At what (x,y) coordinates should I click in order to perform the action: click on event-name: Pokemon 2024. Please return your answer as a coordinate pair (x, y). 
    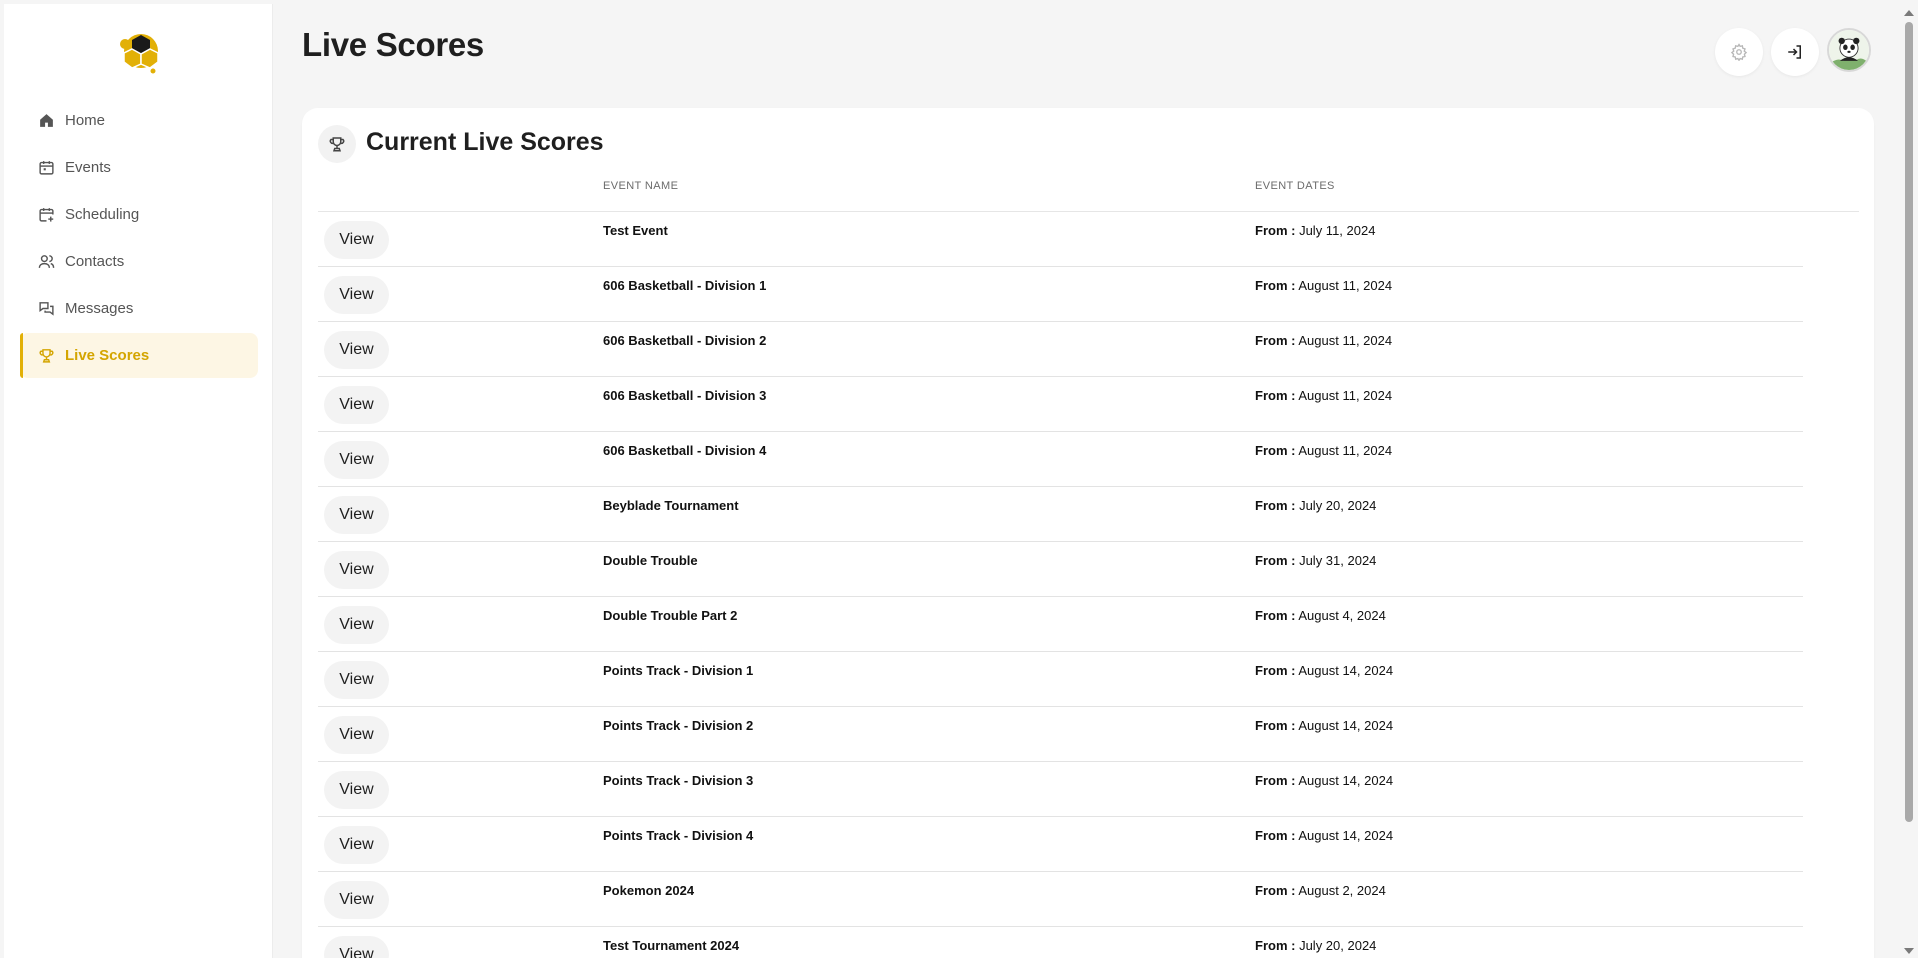
    Looking at the image, I should click on (649, 890).